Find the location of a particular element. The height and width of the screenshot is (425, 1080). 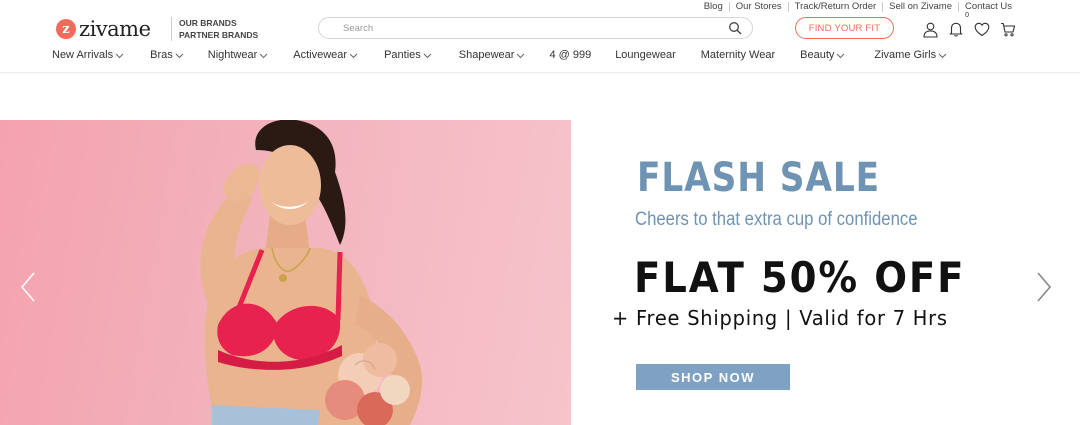

cart-icon is located at coordinates (1008, 29).